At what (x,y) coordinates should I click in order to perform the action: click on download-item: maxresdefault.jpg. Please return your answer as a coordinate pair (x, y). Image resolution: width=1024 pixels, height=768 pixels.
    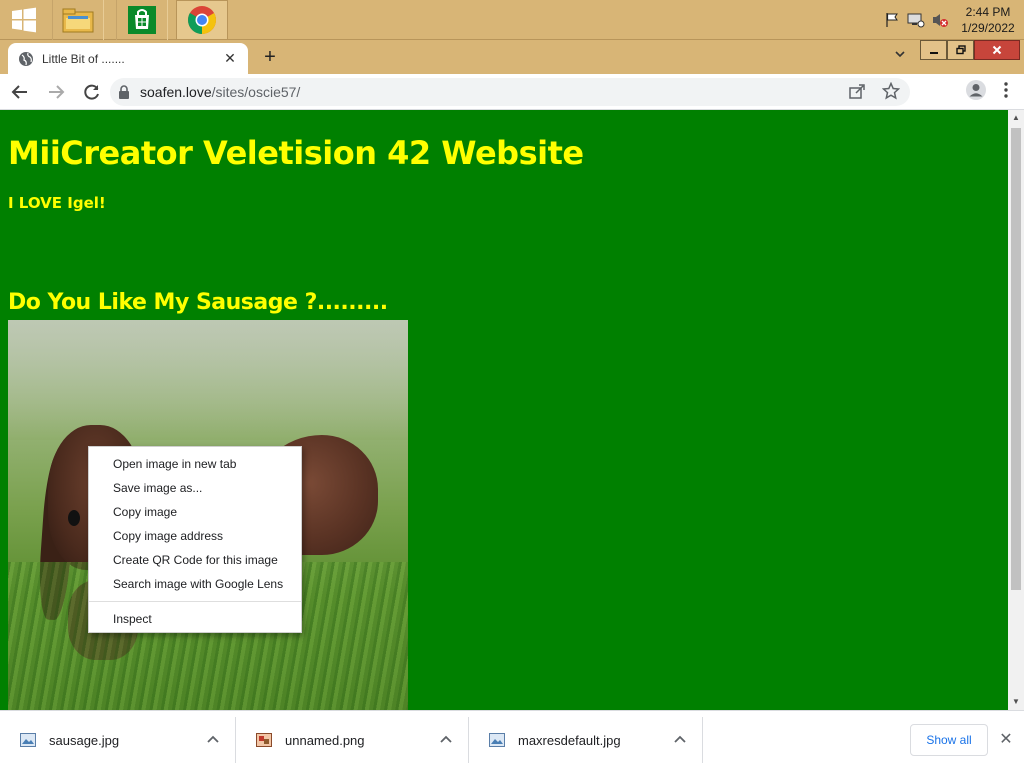
    Looking at the image, I should click on (586, 740).